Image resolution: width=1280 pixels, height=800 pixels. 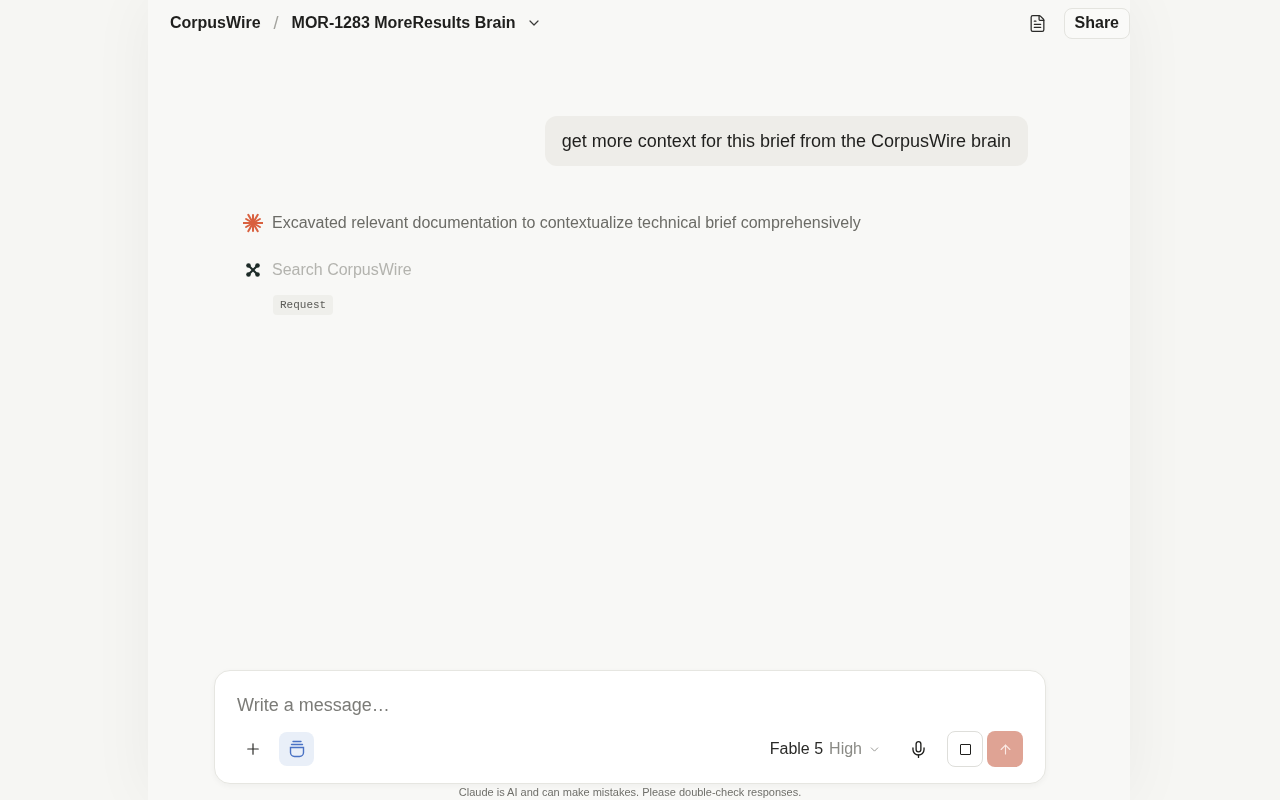 I want to click on knowledge-toggle-button, so click(x=296, y=749).